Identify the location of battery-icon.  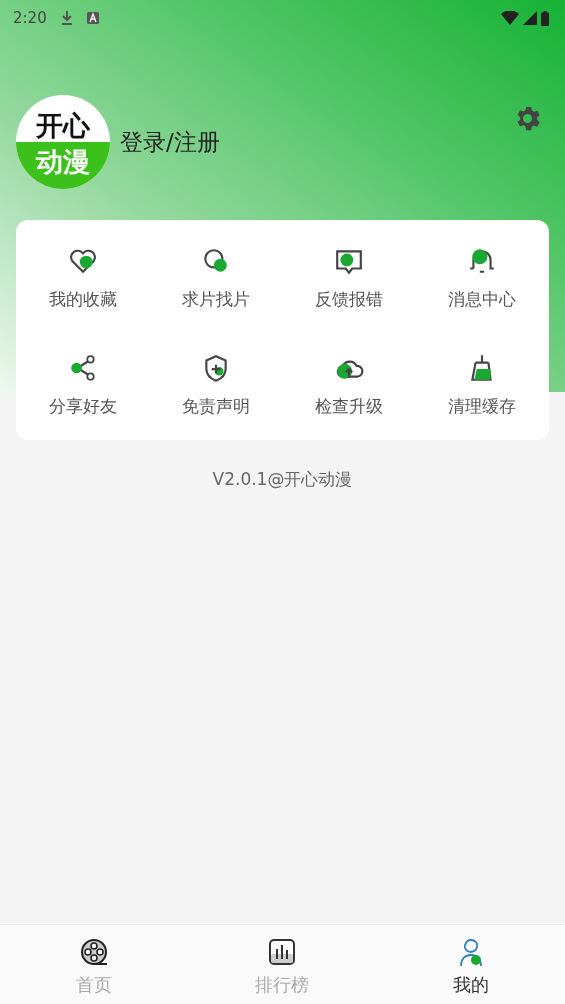
(545, 18).